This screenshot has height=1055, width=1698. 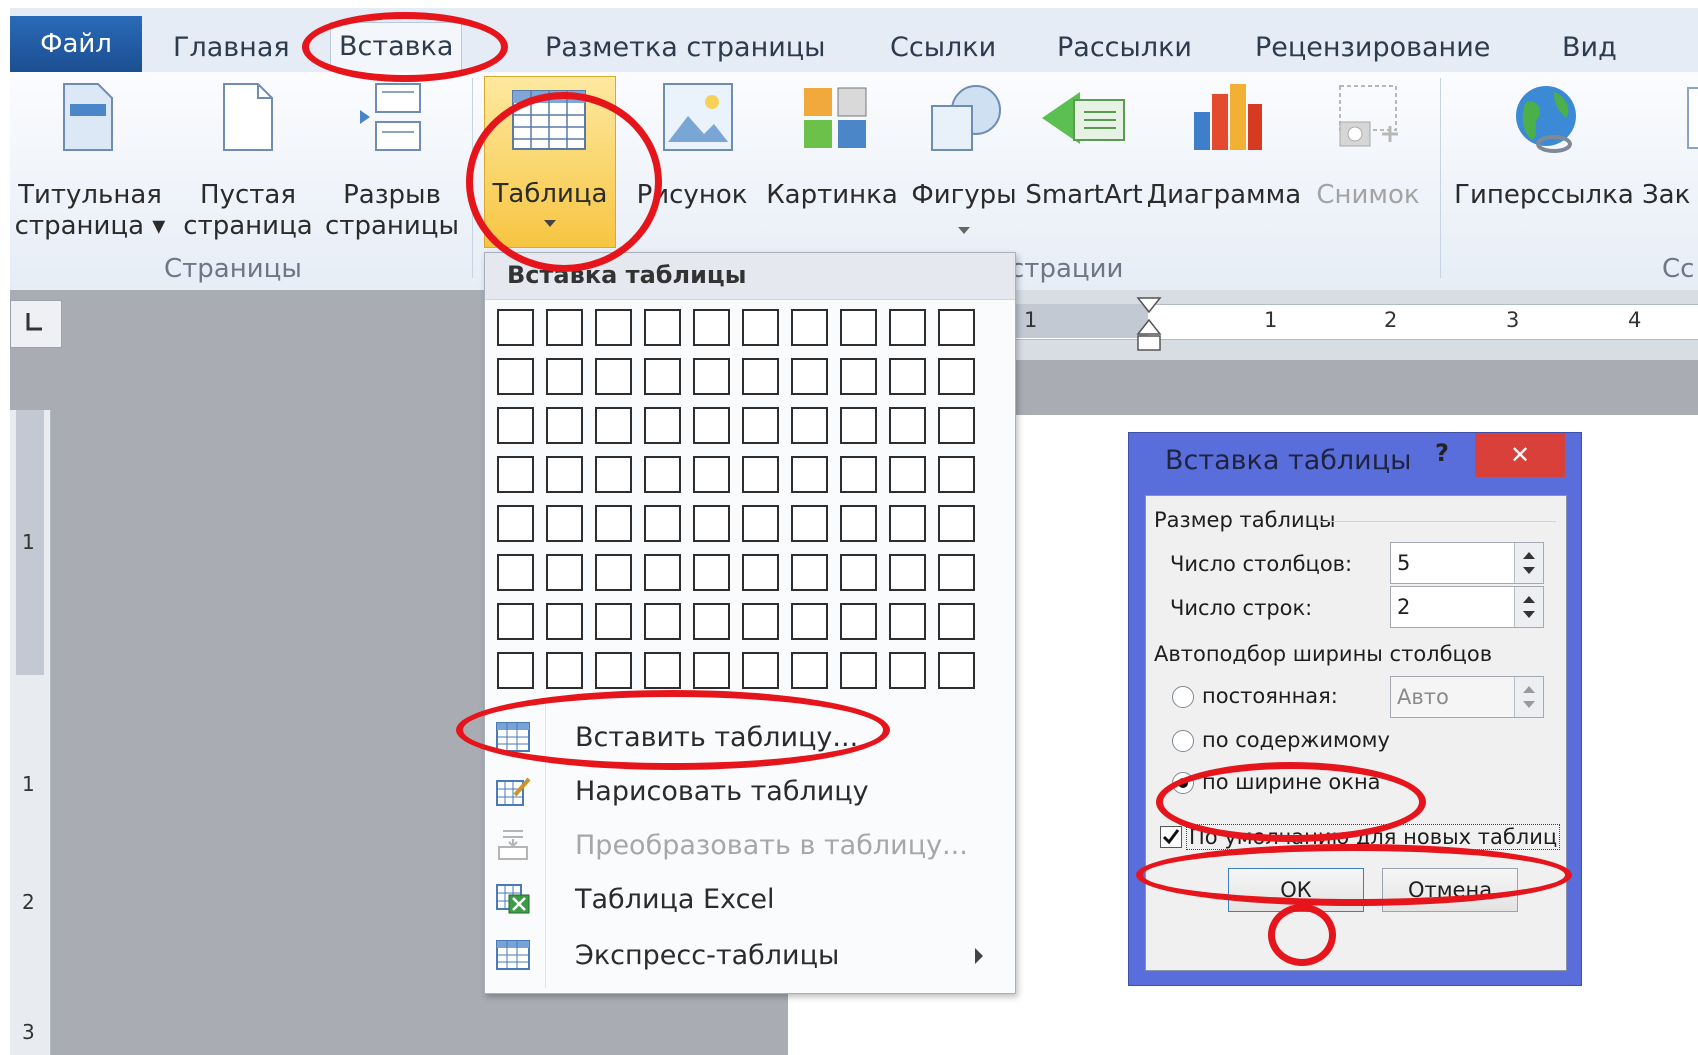 What do you see at coordinates (750, 956) in the screenshot?
I see `menu-item-quick-tables: Экспресс-таблицы` at bounding box center [750, 956].